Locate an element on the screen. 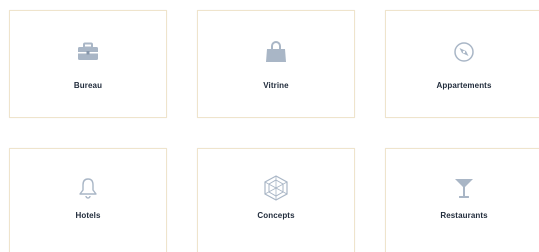 The width and height of the screenshot is (539, 252). category-card-appartements: Appartements is located at coordinates (462, 64).